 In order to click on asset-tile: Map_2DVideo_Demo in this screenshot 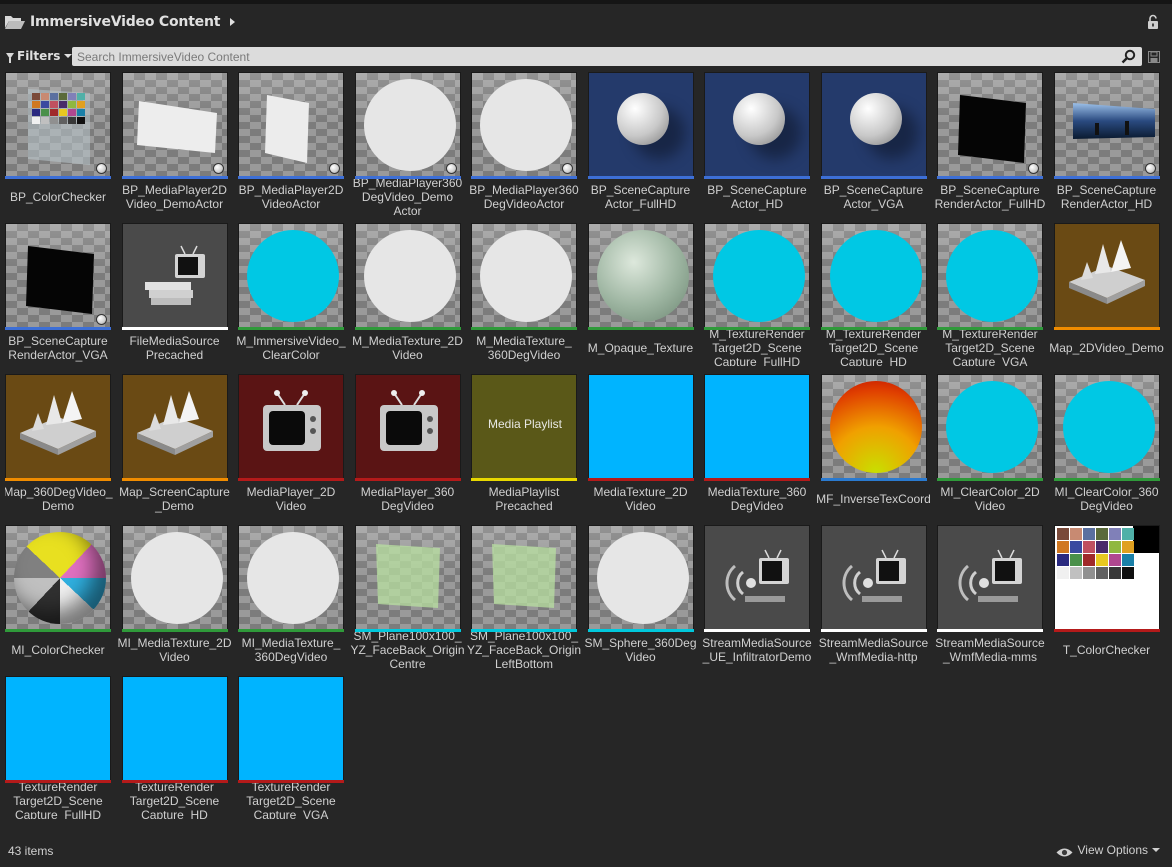, I will do `click(1106, 296)`.